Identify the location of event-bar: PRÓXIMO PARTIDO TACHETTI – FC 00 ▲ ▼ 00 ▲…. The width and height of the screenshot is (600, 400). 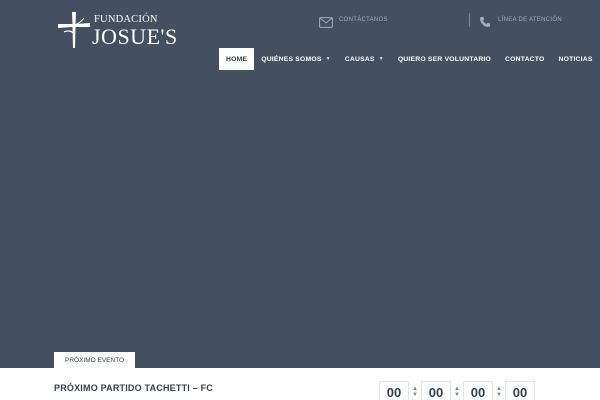
(300, 384).